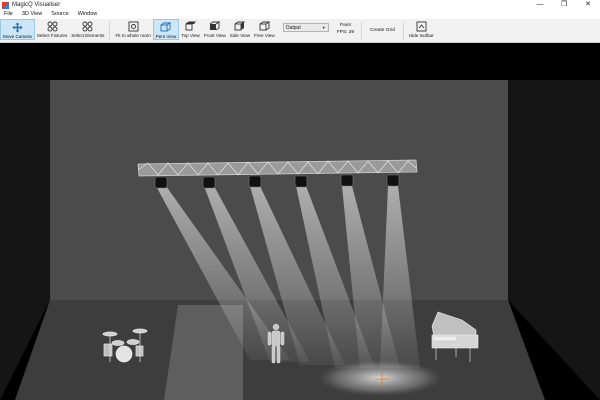 The image size is (600, 400). Describe the element at coordinates (214, 35) in the screenshot. I see `front-view-label: Front View` at that location.